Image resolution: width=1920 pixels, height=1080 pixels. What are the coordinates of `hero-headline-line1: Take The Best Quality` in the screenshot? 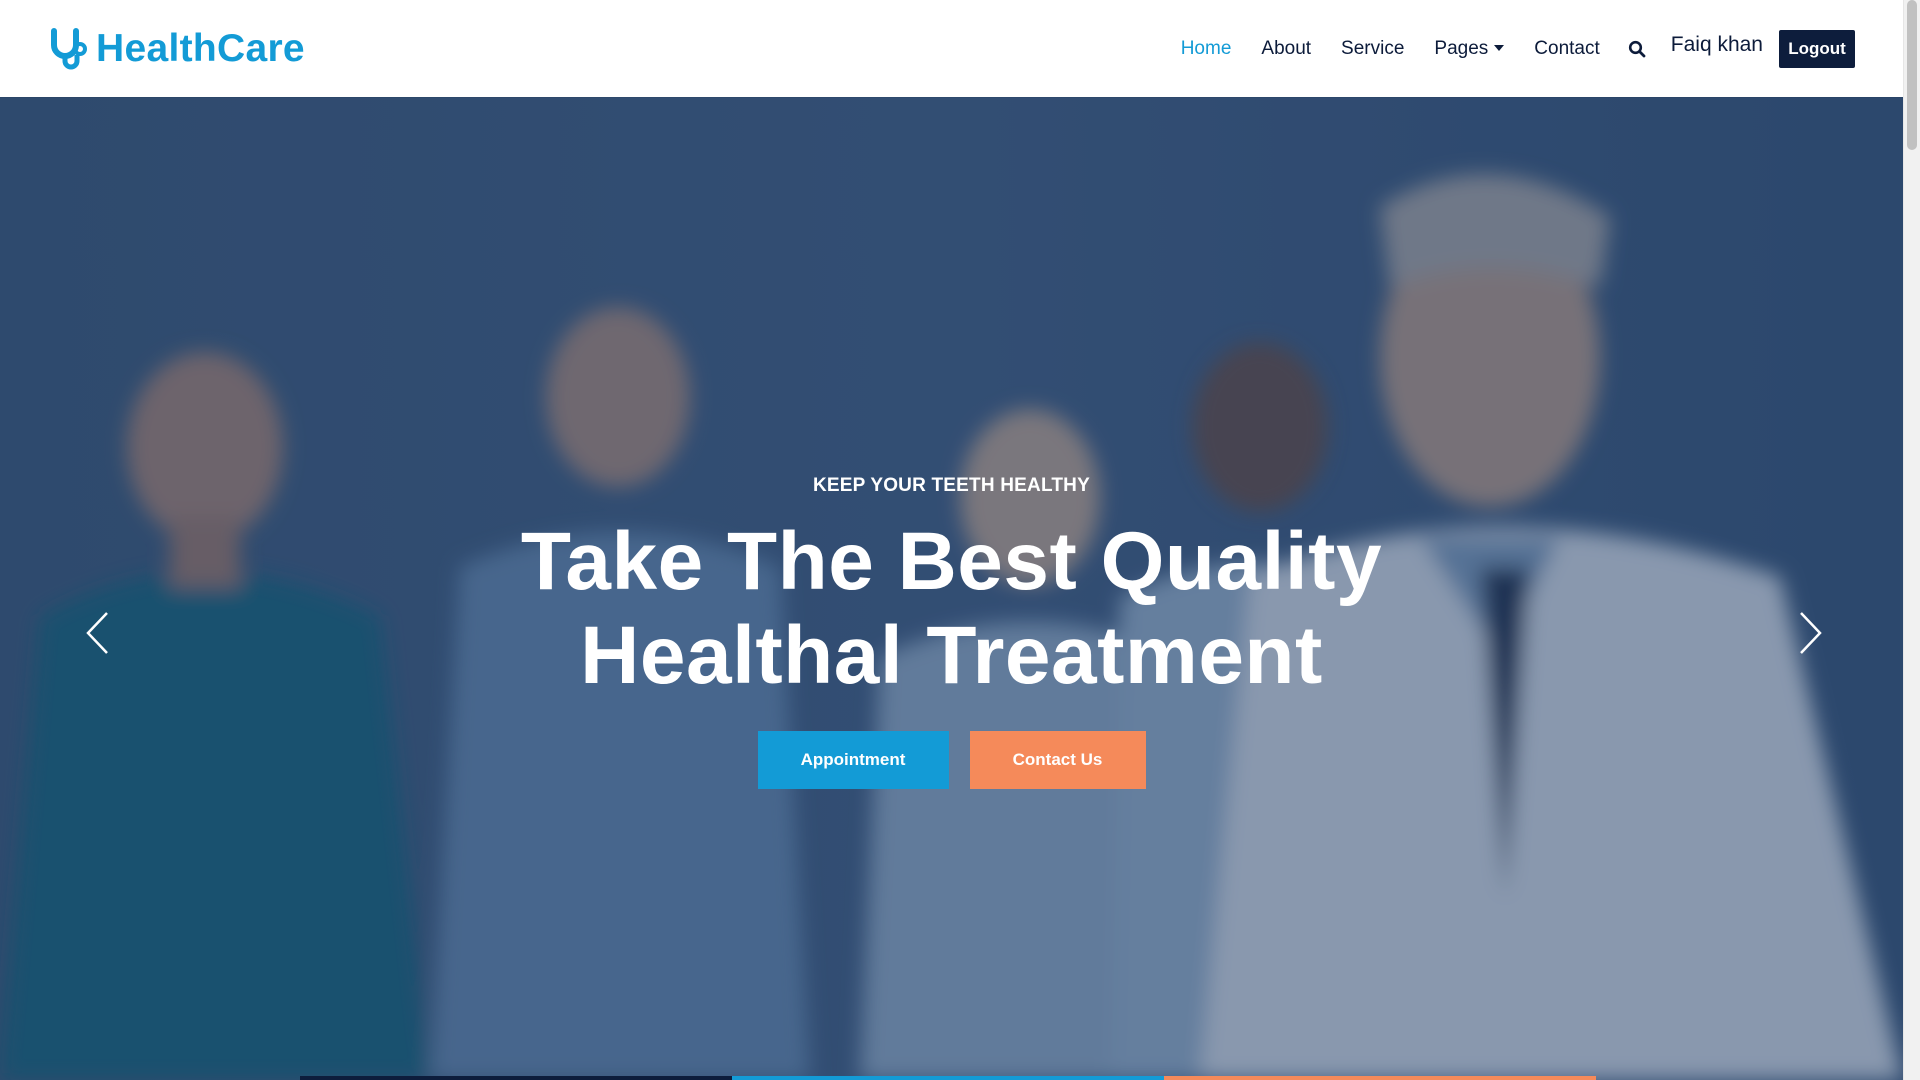 It's located at (951, 561).